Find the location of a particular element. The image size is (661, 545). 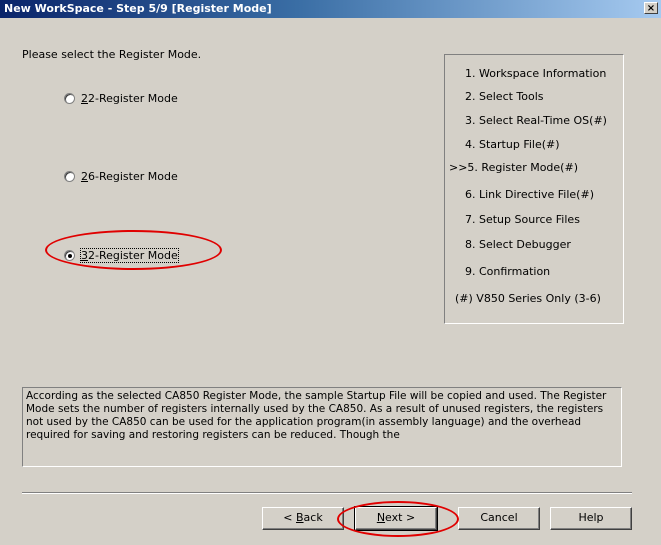

radio-selected-icon is located at coordinates (69, 255).